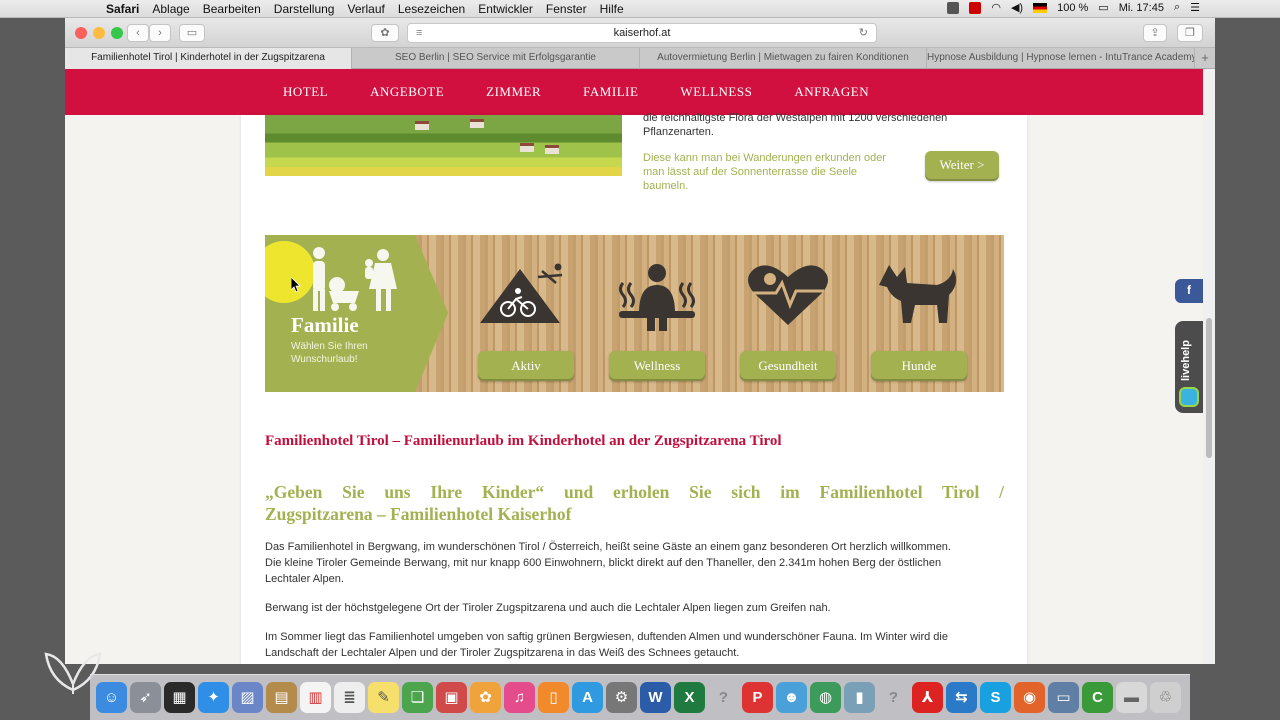 Image resolution: width=1280 pixels, height=720 pixels. I want to click on app-store-icon: A, so click(587, 697).